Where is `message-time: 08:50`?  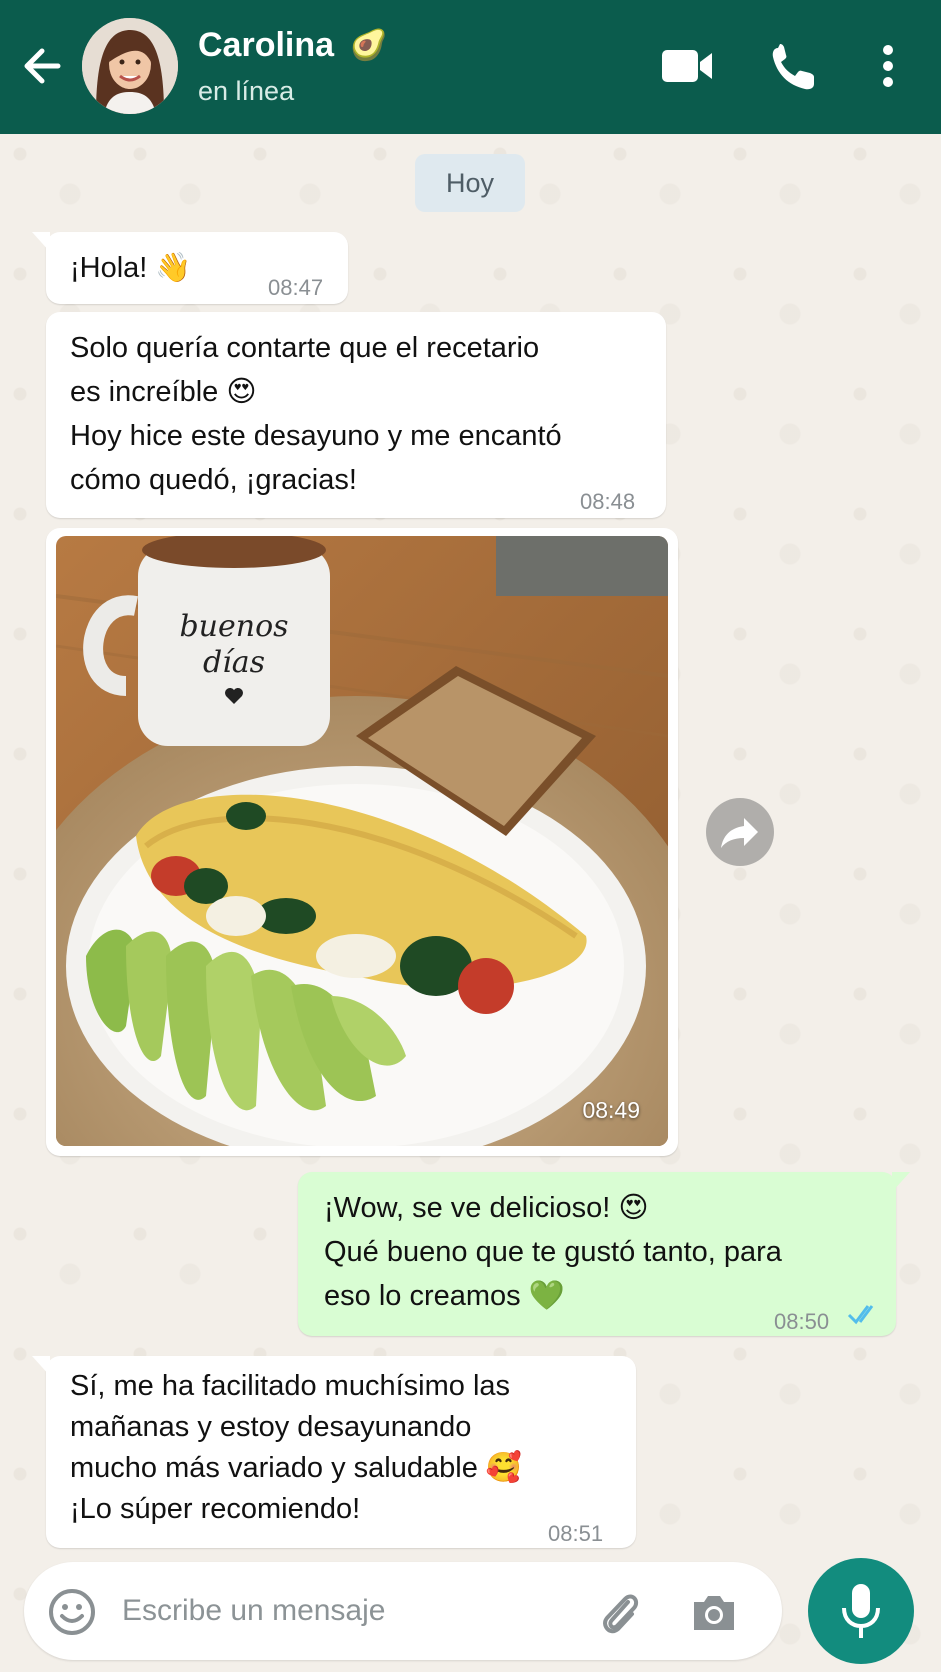 message-time: 08:50 is located at coordinates (802, 1321).